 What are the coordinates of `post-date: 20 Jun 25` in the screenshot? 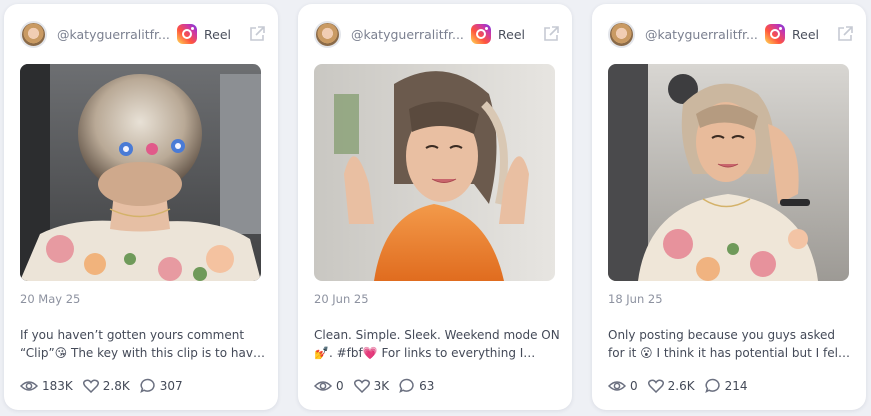 It's located at (341, 299).